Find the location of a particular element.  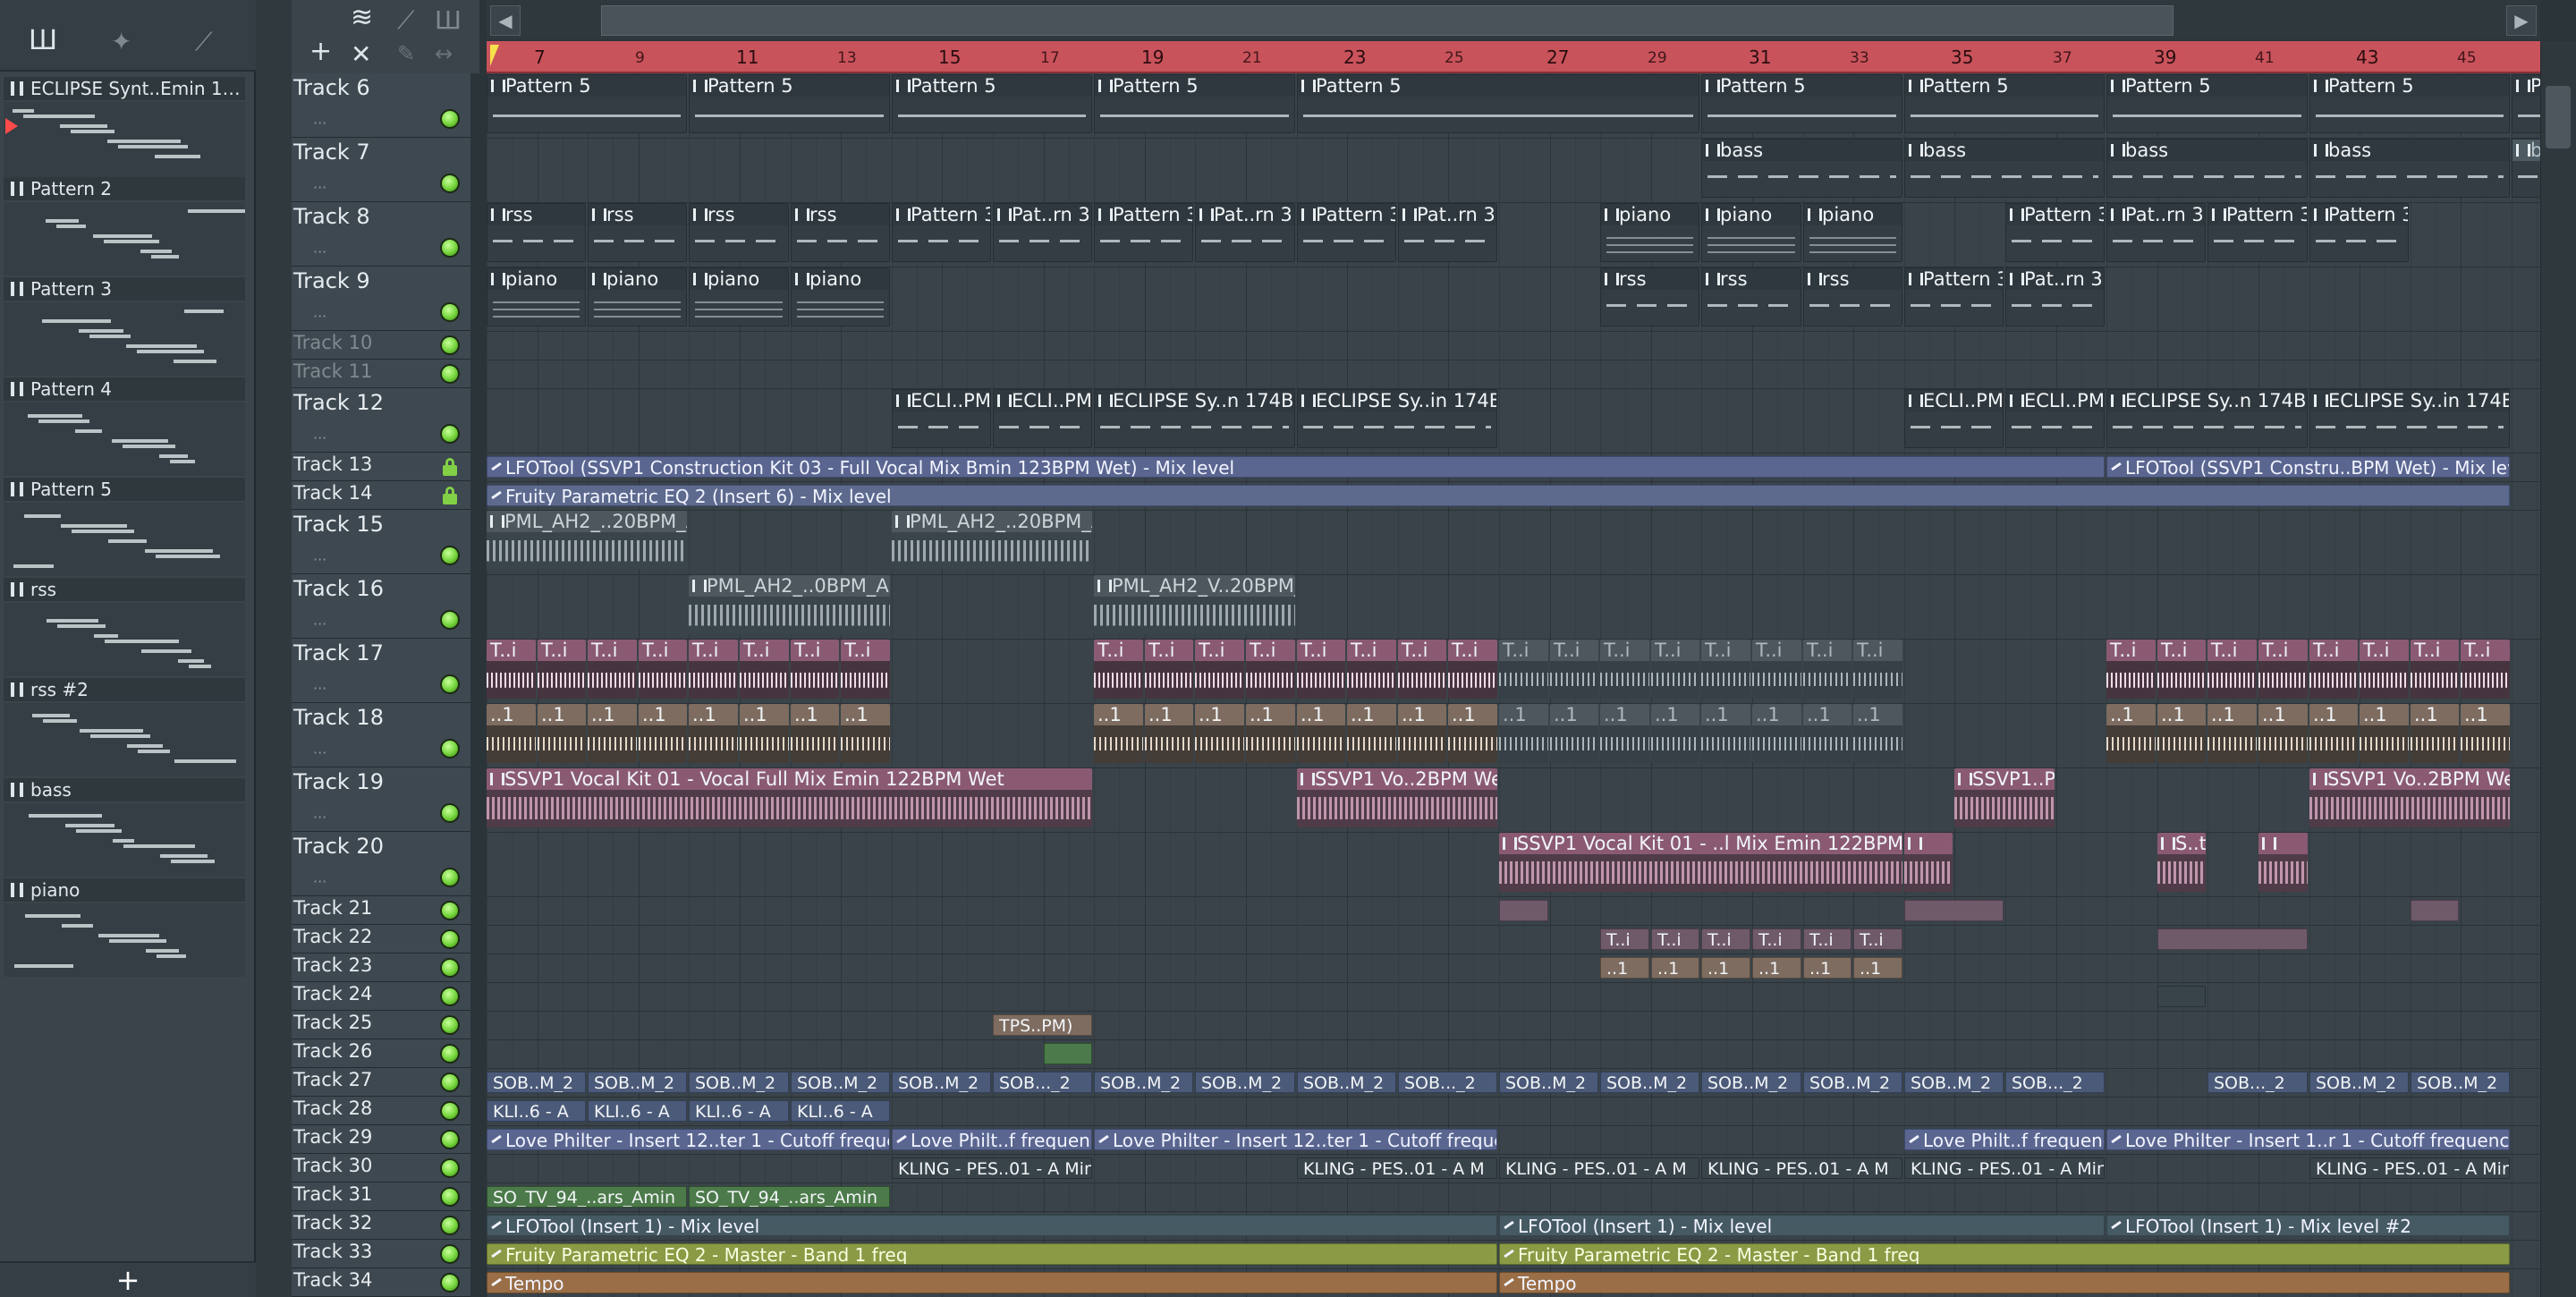

track-header: Track 33 is located at coordinates (381, 1254).